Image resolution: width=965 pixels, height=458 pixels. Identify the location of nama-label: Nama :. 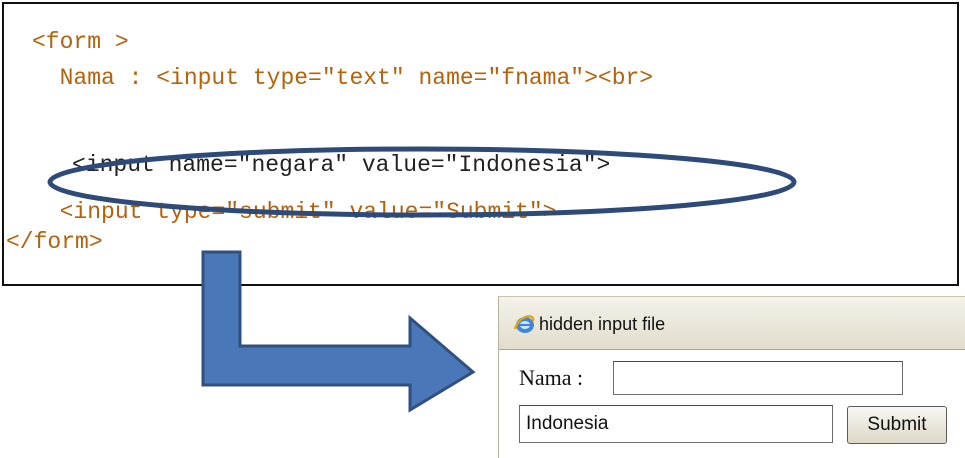
(551, 377).